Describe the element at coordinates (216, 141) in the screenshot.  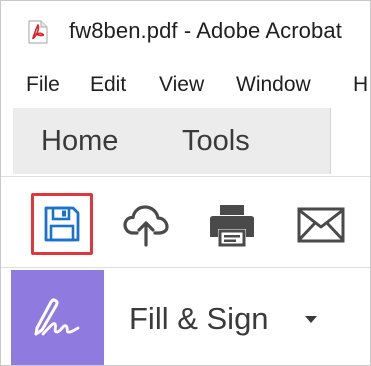
I see `tab-tools: Tools` at that location.